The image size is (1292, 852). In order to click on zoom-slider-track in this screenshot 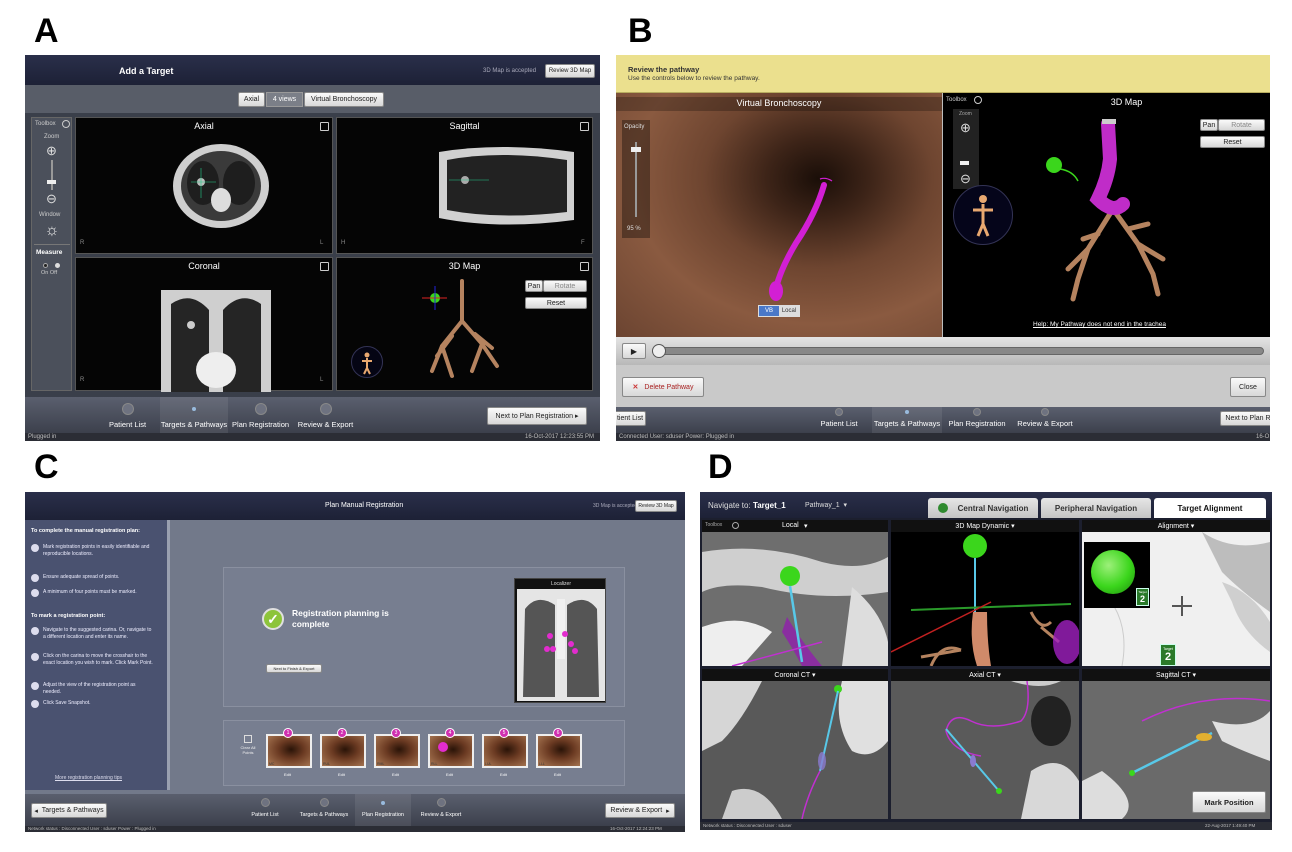, I will do `click(52, 175)`.